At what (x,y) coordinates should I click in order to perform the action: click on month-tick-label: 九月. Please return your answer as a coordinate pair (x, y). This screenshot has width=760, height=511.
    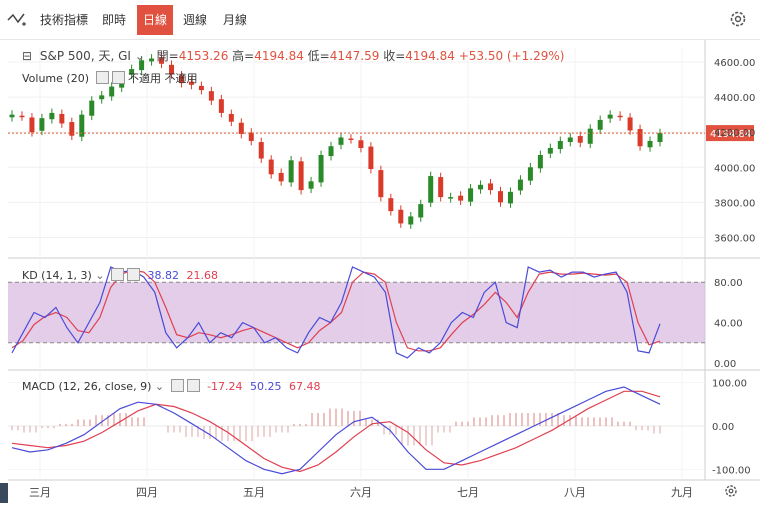
    Looking at the image, I should click on (682, 492).